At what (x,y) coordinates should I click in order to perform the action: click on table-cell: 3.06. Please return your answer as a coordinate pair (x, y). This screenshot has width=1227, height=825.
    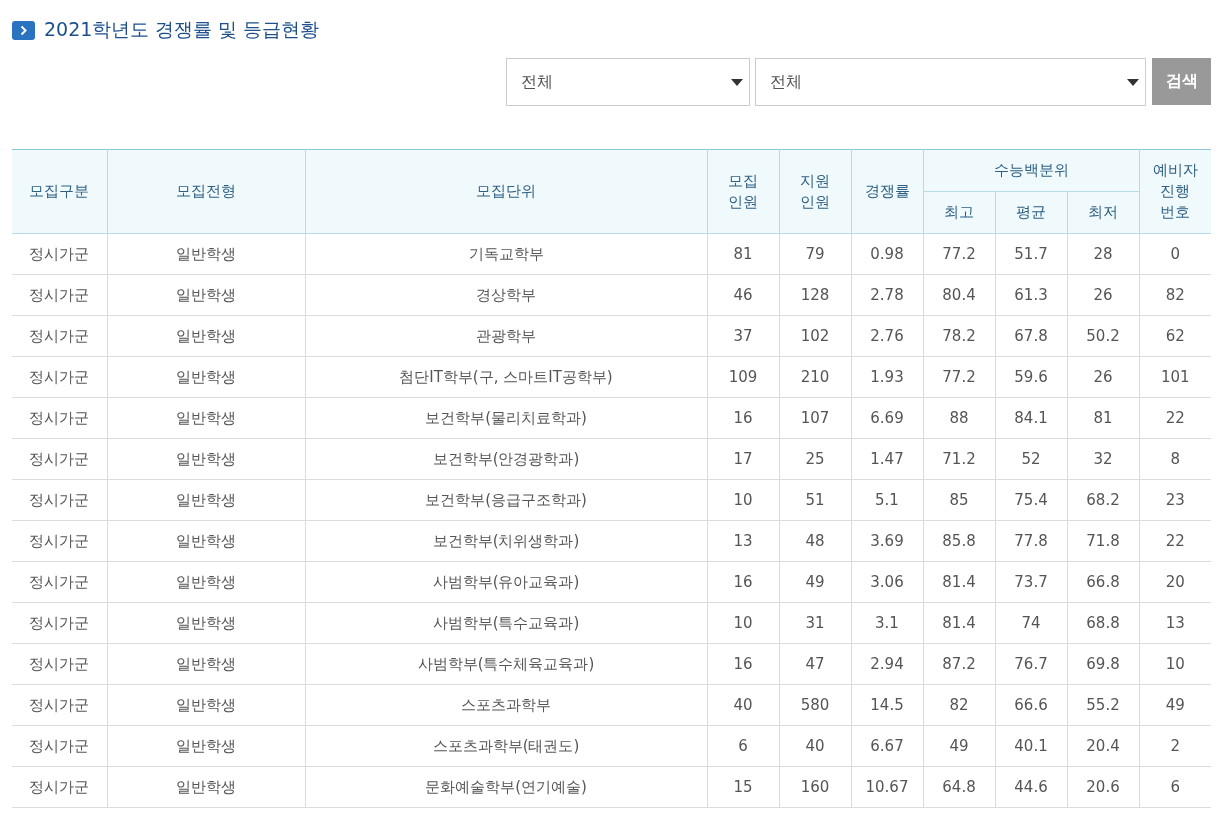
    Looking at the image, I should click on (887, 582).